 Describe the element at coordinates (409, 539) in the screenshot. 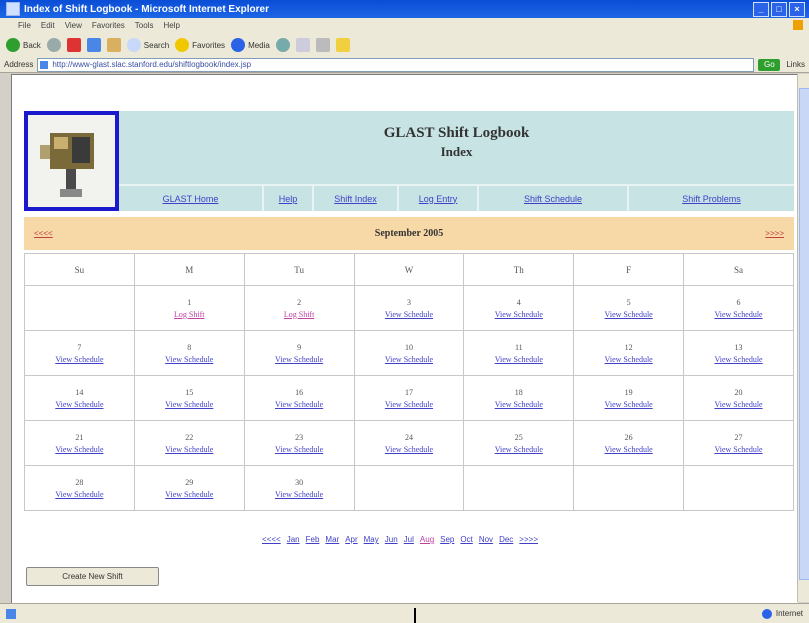

I see `month-link: Jul` at that location.